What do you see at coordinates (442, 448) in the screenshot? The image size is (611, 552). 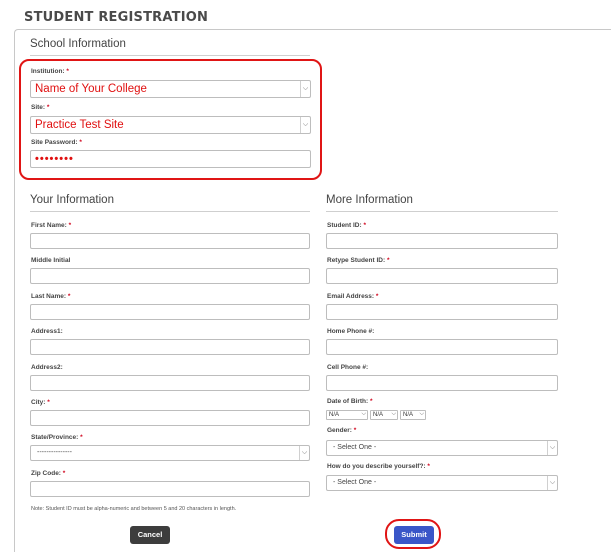 I see `gender-select: - Select One - ⌵` at bounding box center [442, 448].